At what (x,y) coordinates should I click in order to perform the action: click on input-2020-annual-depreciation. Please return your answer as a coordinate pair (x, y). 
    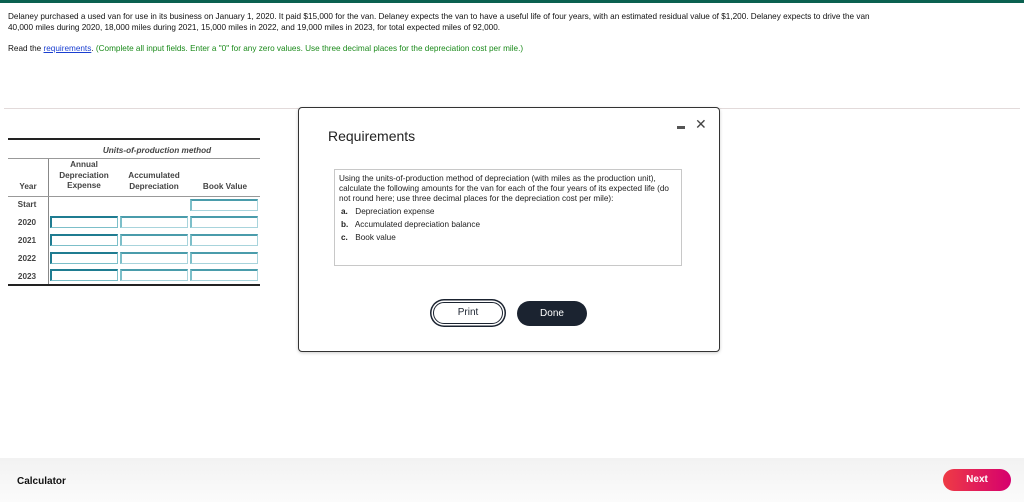
    Looking at the image, I should click on (84, 222).